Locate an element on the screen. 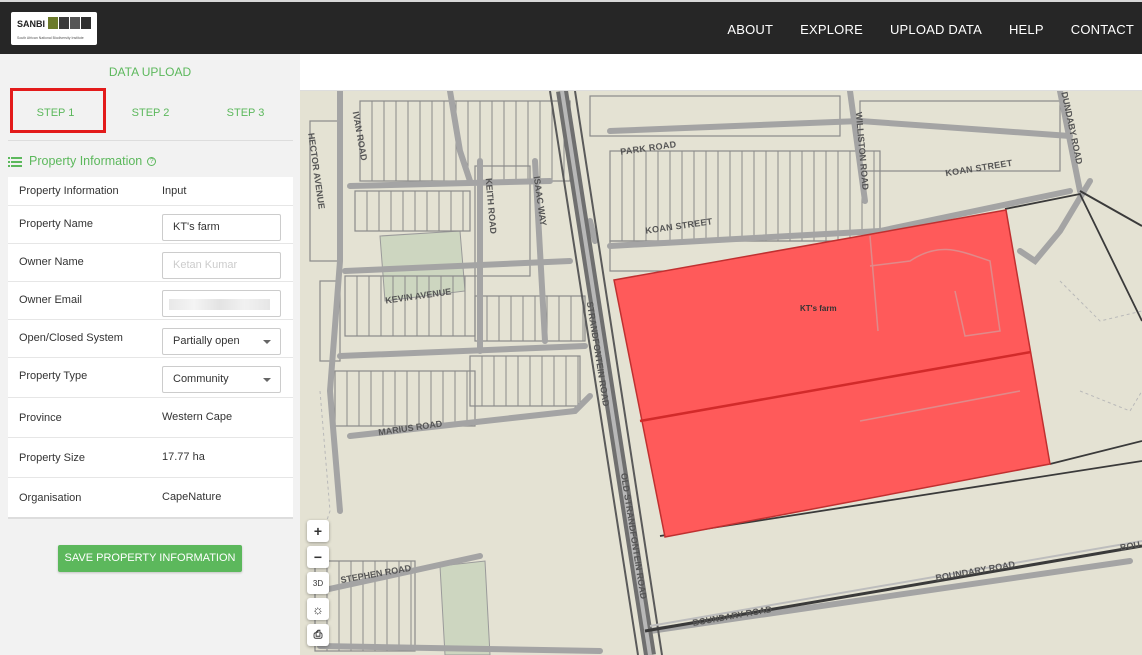 The image size is (1142, 655). nav-help: HELP is located at coordinates (1026, 29).